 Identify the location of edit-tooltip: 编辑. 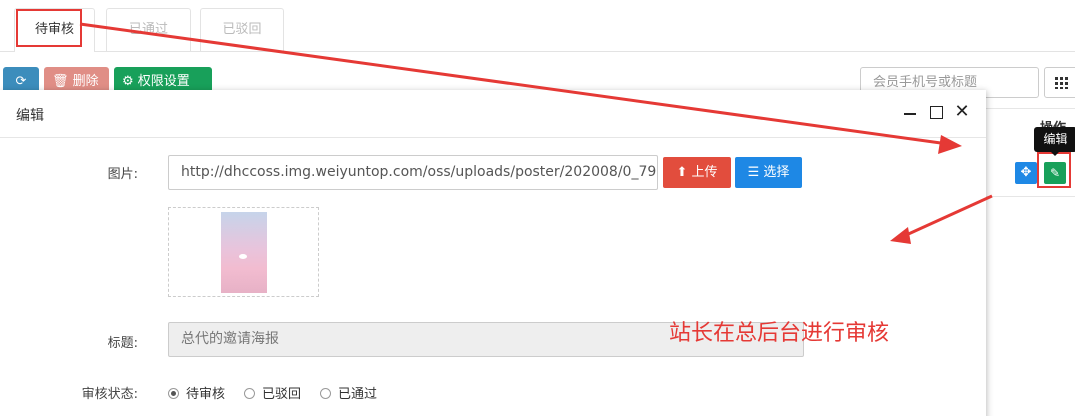
(1054, 139).